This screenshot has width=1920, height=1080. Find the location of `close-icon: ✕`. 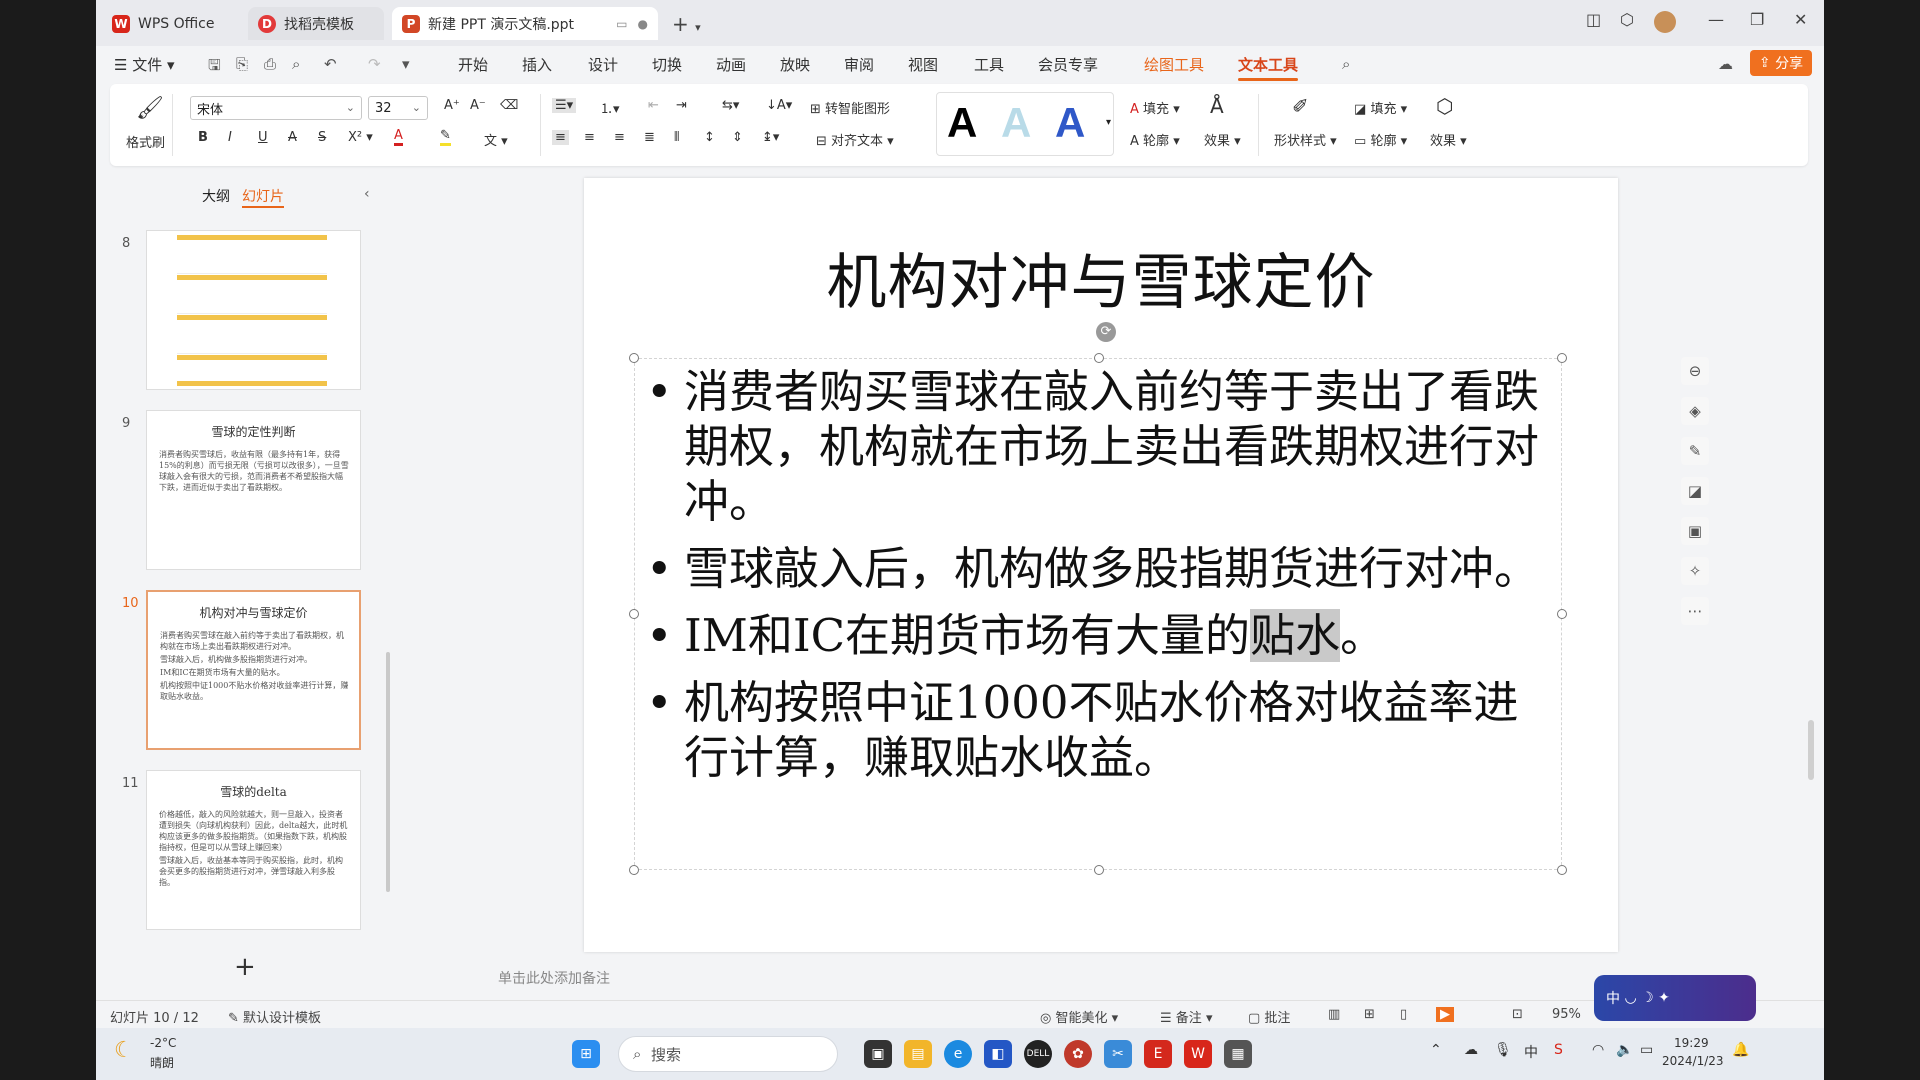

close-icon: ✕ is located at coordinates (1800, 19).